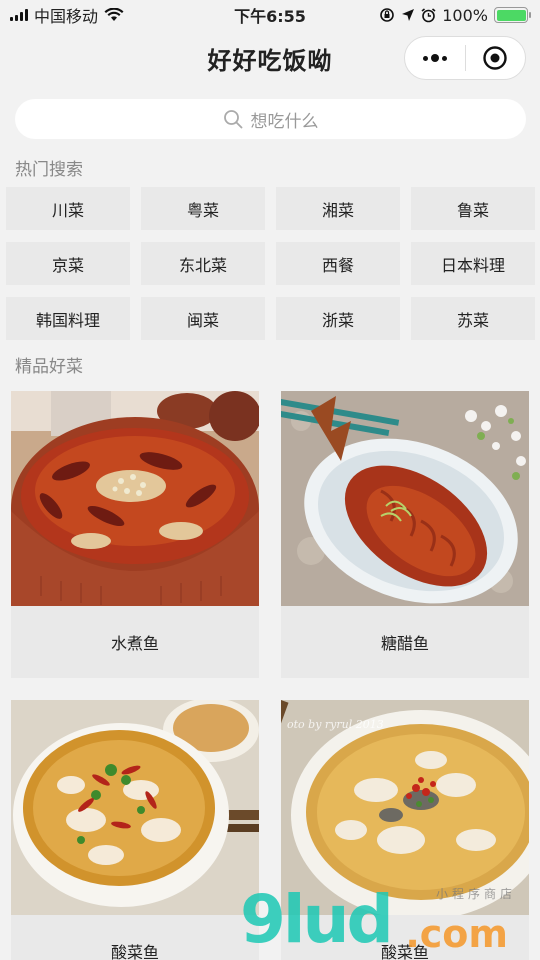  Describe the element at coordinates (68, 263) in the screenshot. I see `tag-jing: 京菜` at that location.